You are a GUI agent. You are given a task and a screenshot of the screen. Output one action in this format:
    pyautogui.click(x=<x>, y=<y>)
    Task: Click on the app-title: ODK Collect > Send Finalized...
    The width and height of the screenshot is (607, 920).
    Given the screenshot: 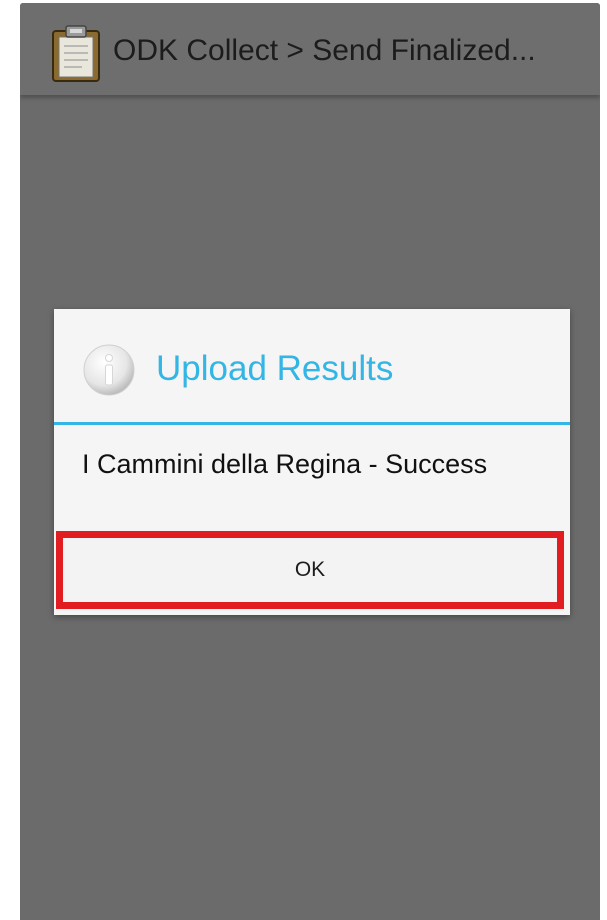 What is the action you would take?
    pyautogui.click(x=324, y=50)
    